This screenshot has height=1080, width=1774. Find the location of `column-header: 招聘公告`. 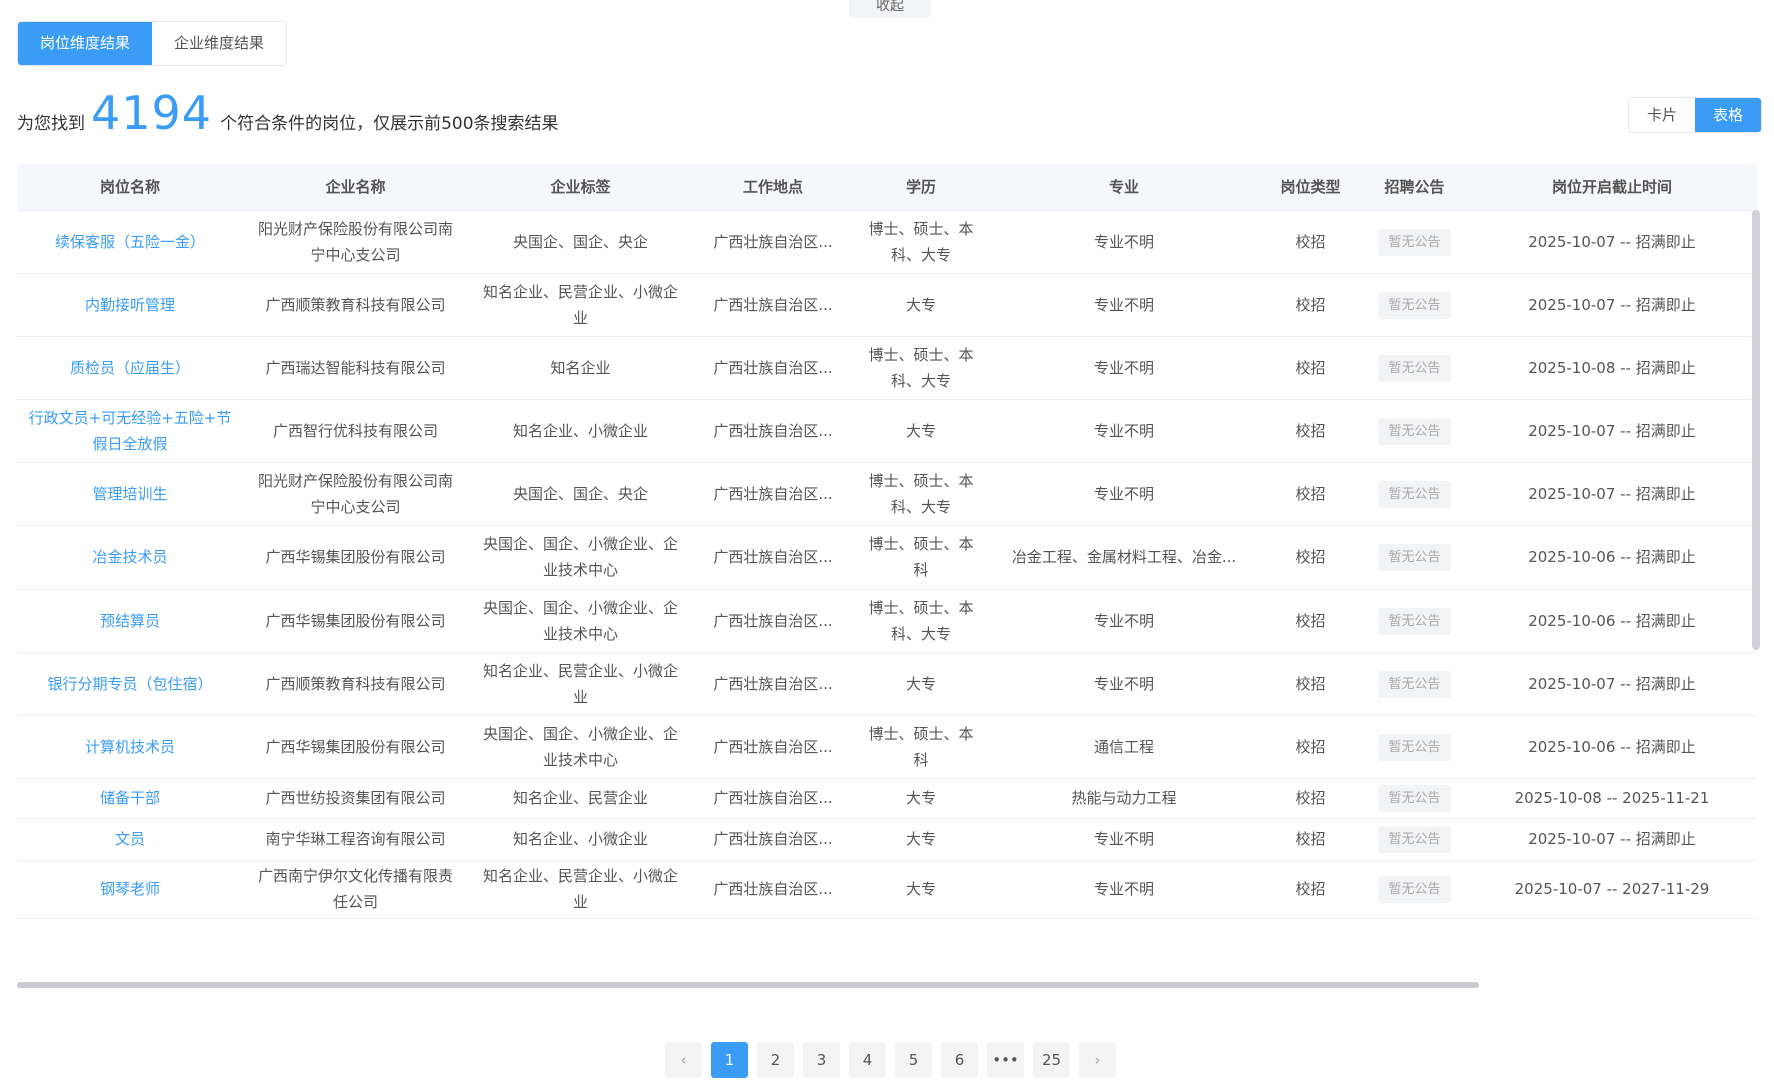

column-header: 招聘公告 is located at coordinates (1414, 187).